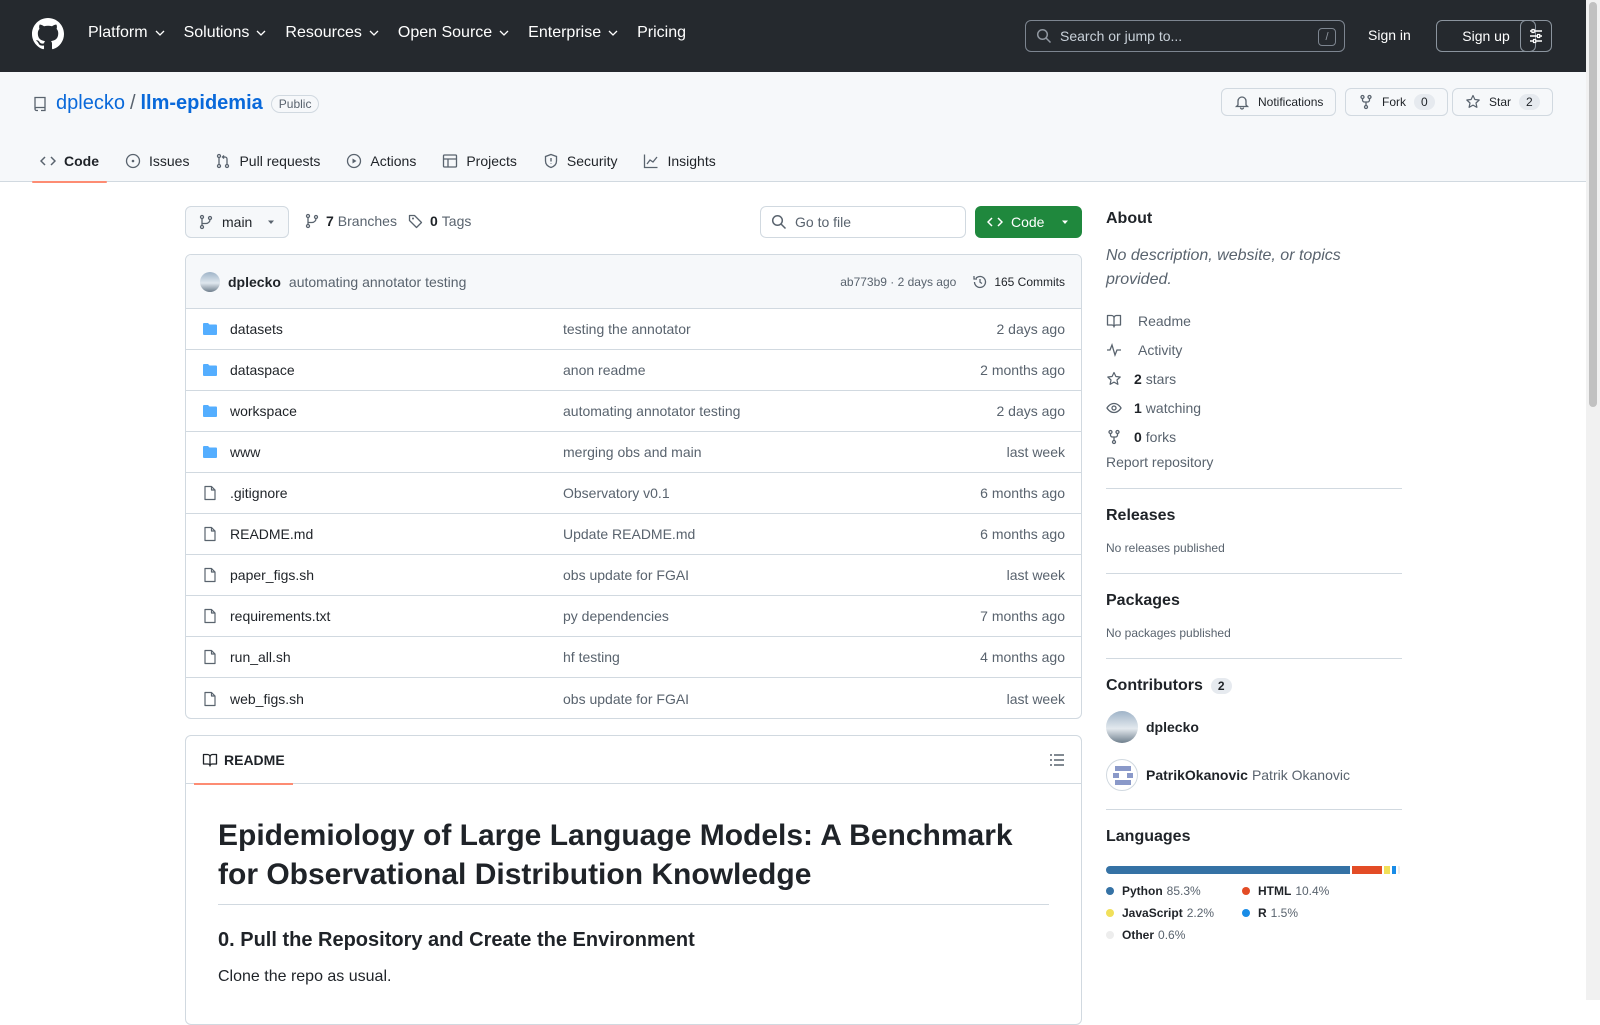  I want to click on code-dropdown-button: Code, so click(1028, 222).